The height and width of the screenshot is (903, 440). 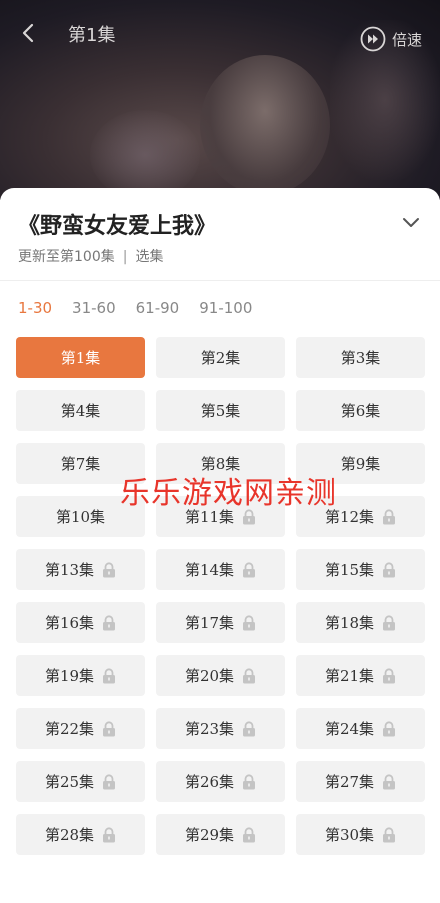 I want to click on episode-button: 第23集, so click(x=220, y=728).